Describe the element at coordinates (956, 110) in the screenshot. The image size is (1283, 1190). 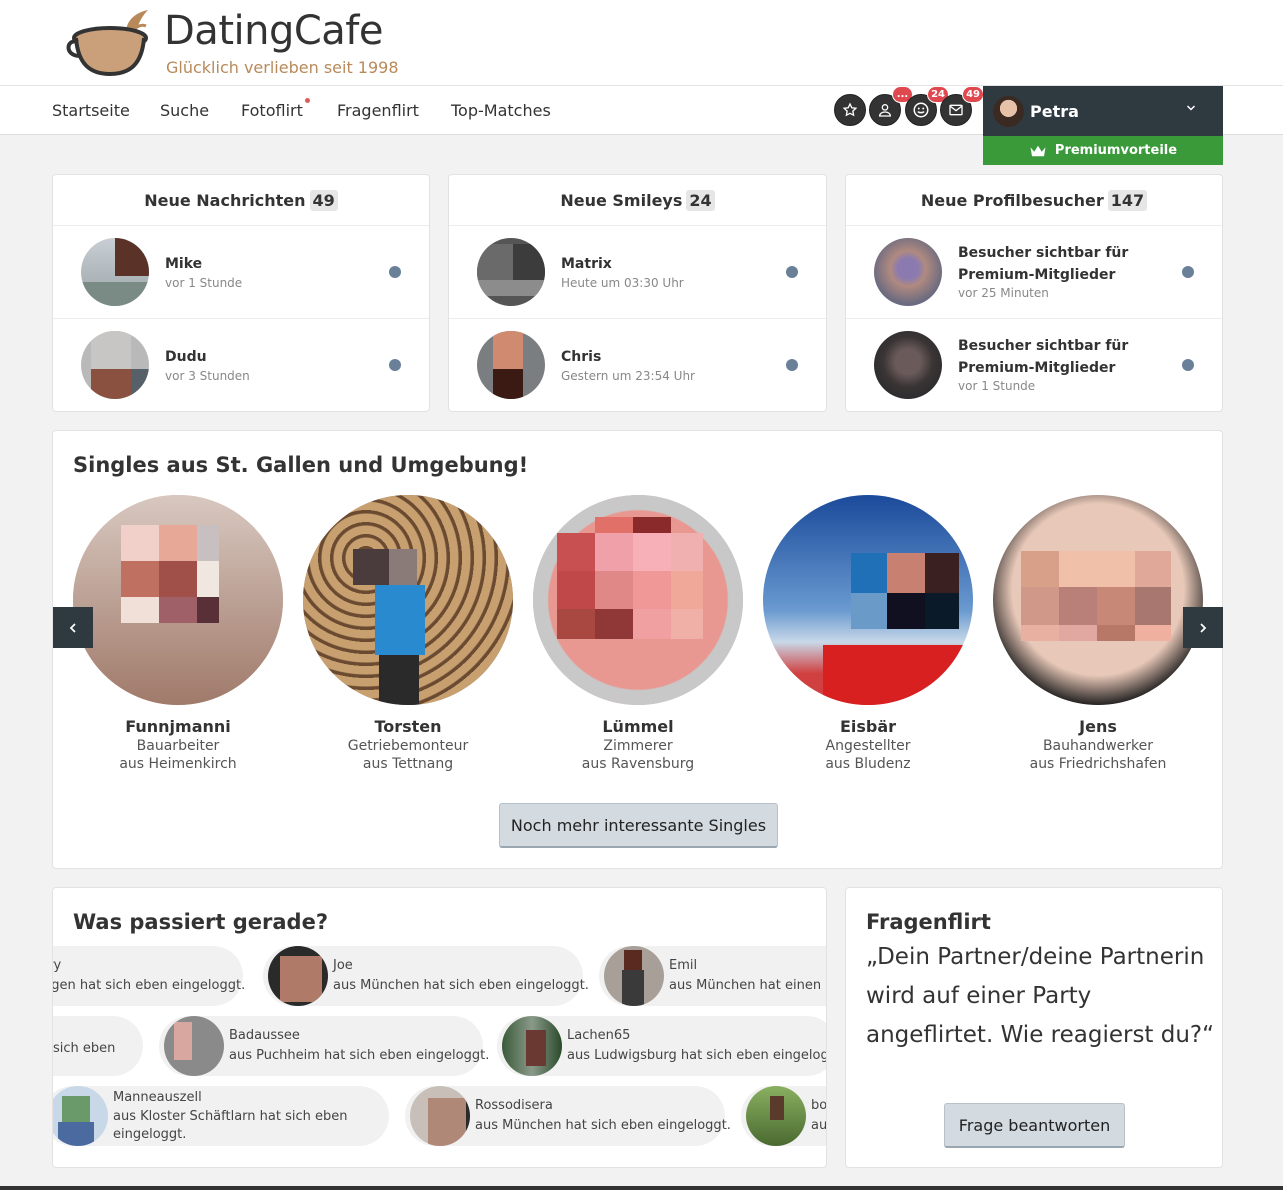
I see `mail-icon` at that location.